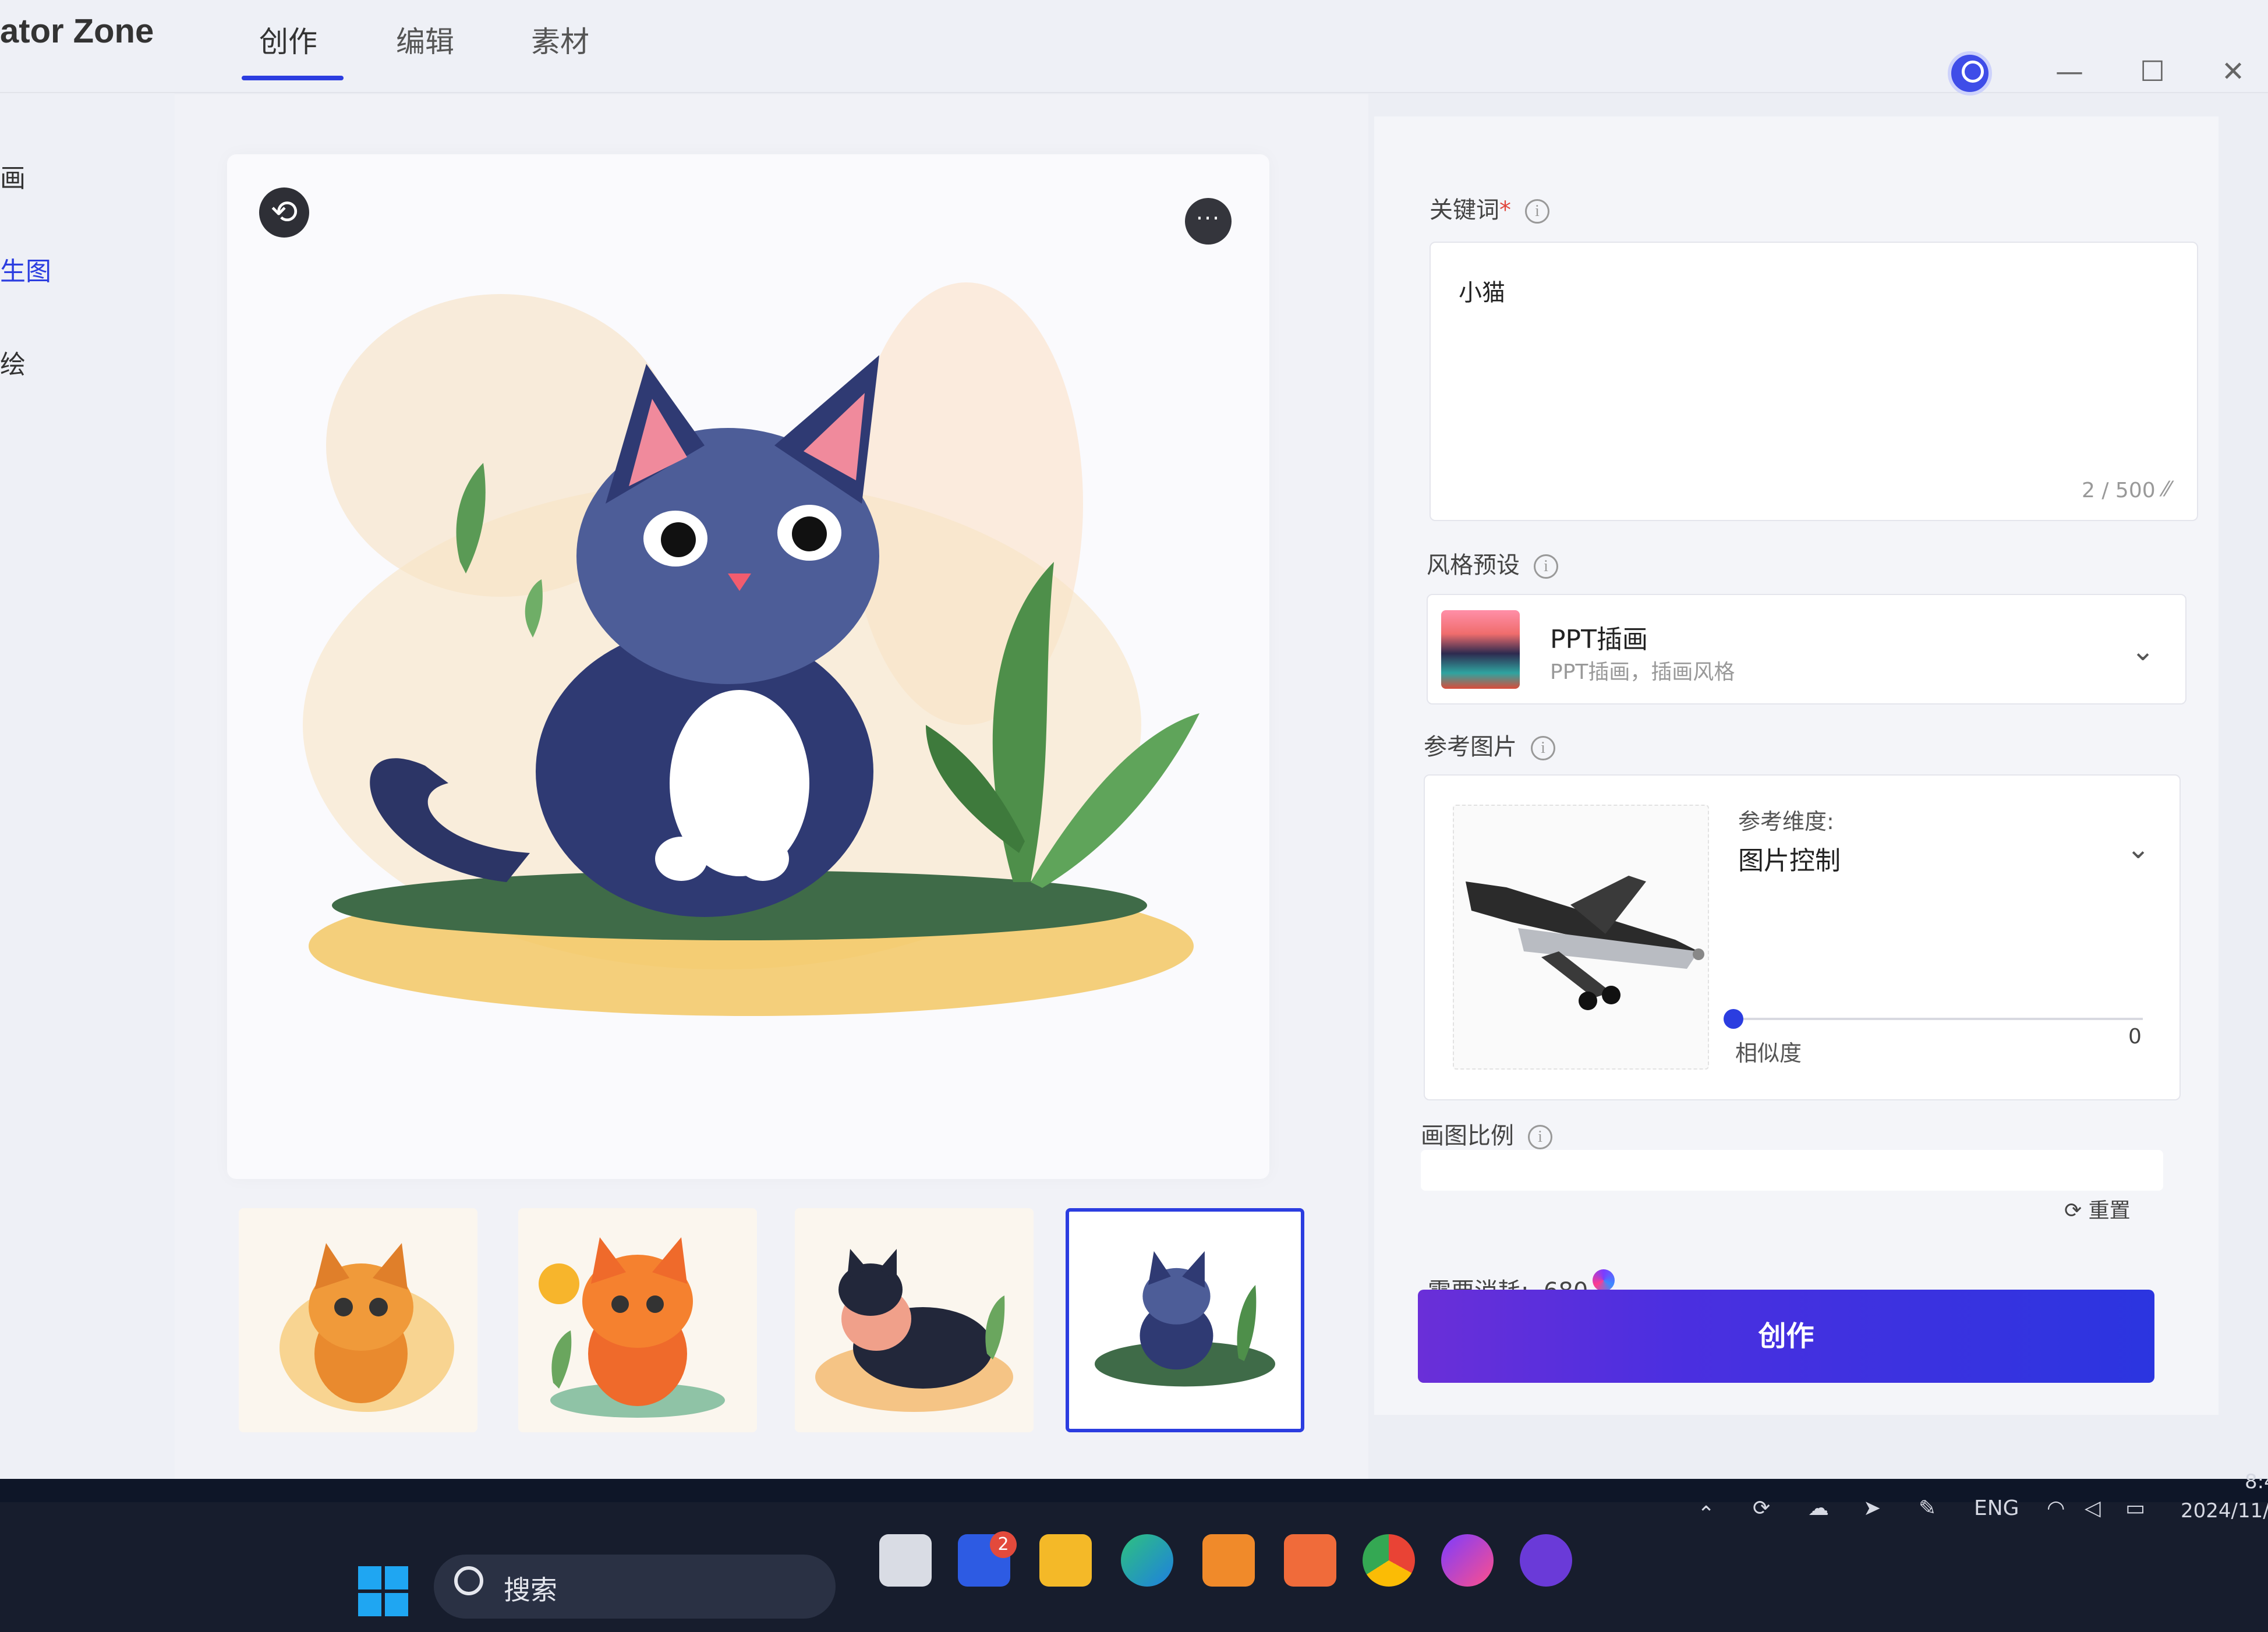  What do you see at coordinates (1470, 747) in the screenshot?
I see `reference-image-label-text: 参考图片` at bounding box center [1470, 747].